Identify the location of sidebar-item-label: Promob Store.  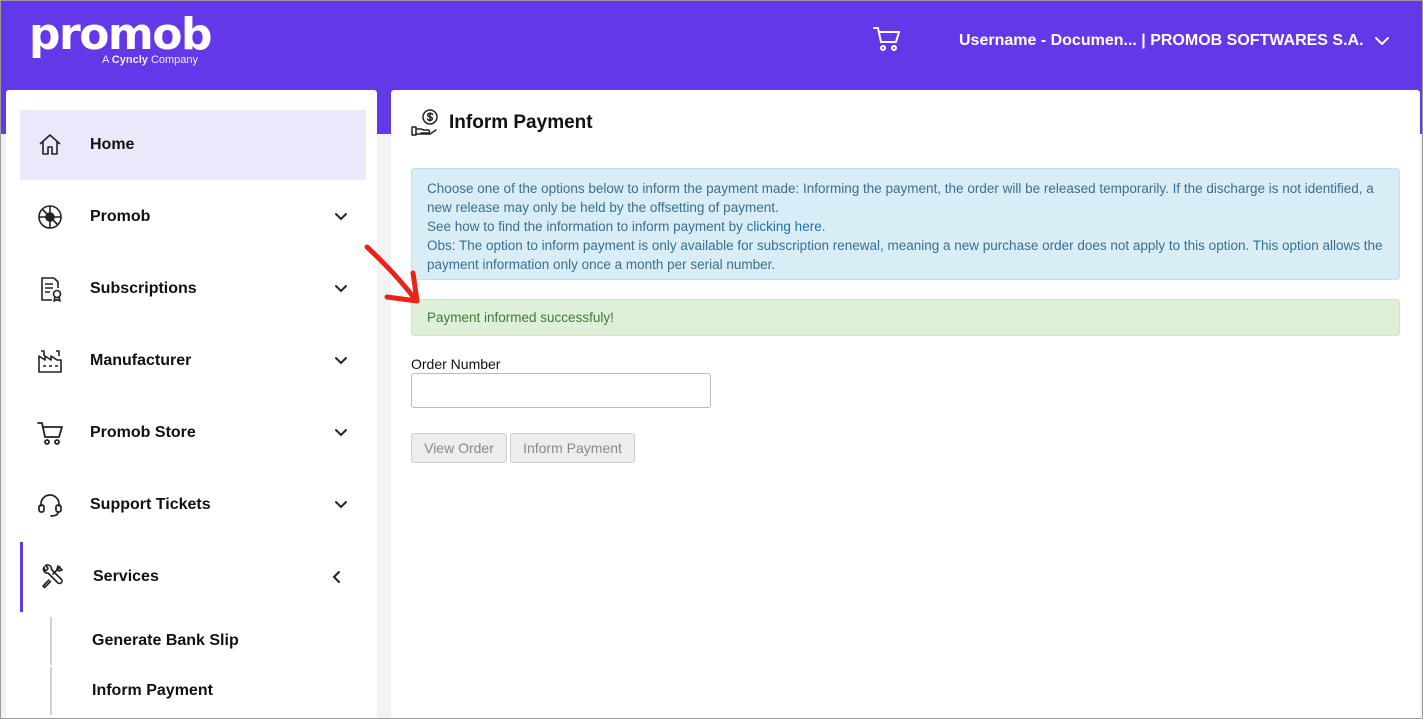
(143, 432).